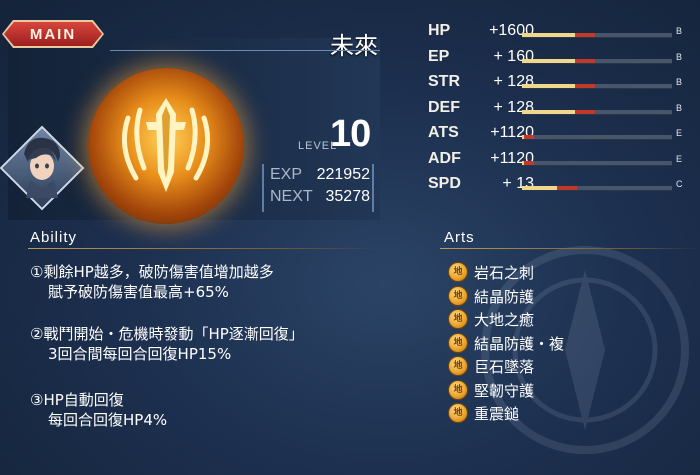  I want to click on next-label: NEXT, so click(291, 196).